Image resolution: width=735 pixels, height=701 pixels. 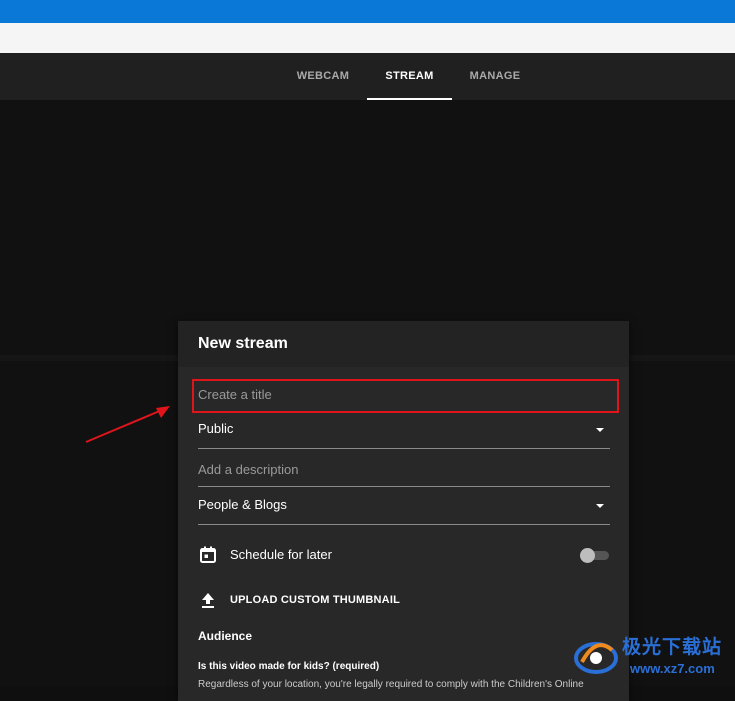 I want to click on tab-webcam: WEBCAM, so click(x=323, y=76).